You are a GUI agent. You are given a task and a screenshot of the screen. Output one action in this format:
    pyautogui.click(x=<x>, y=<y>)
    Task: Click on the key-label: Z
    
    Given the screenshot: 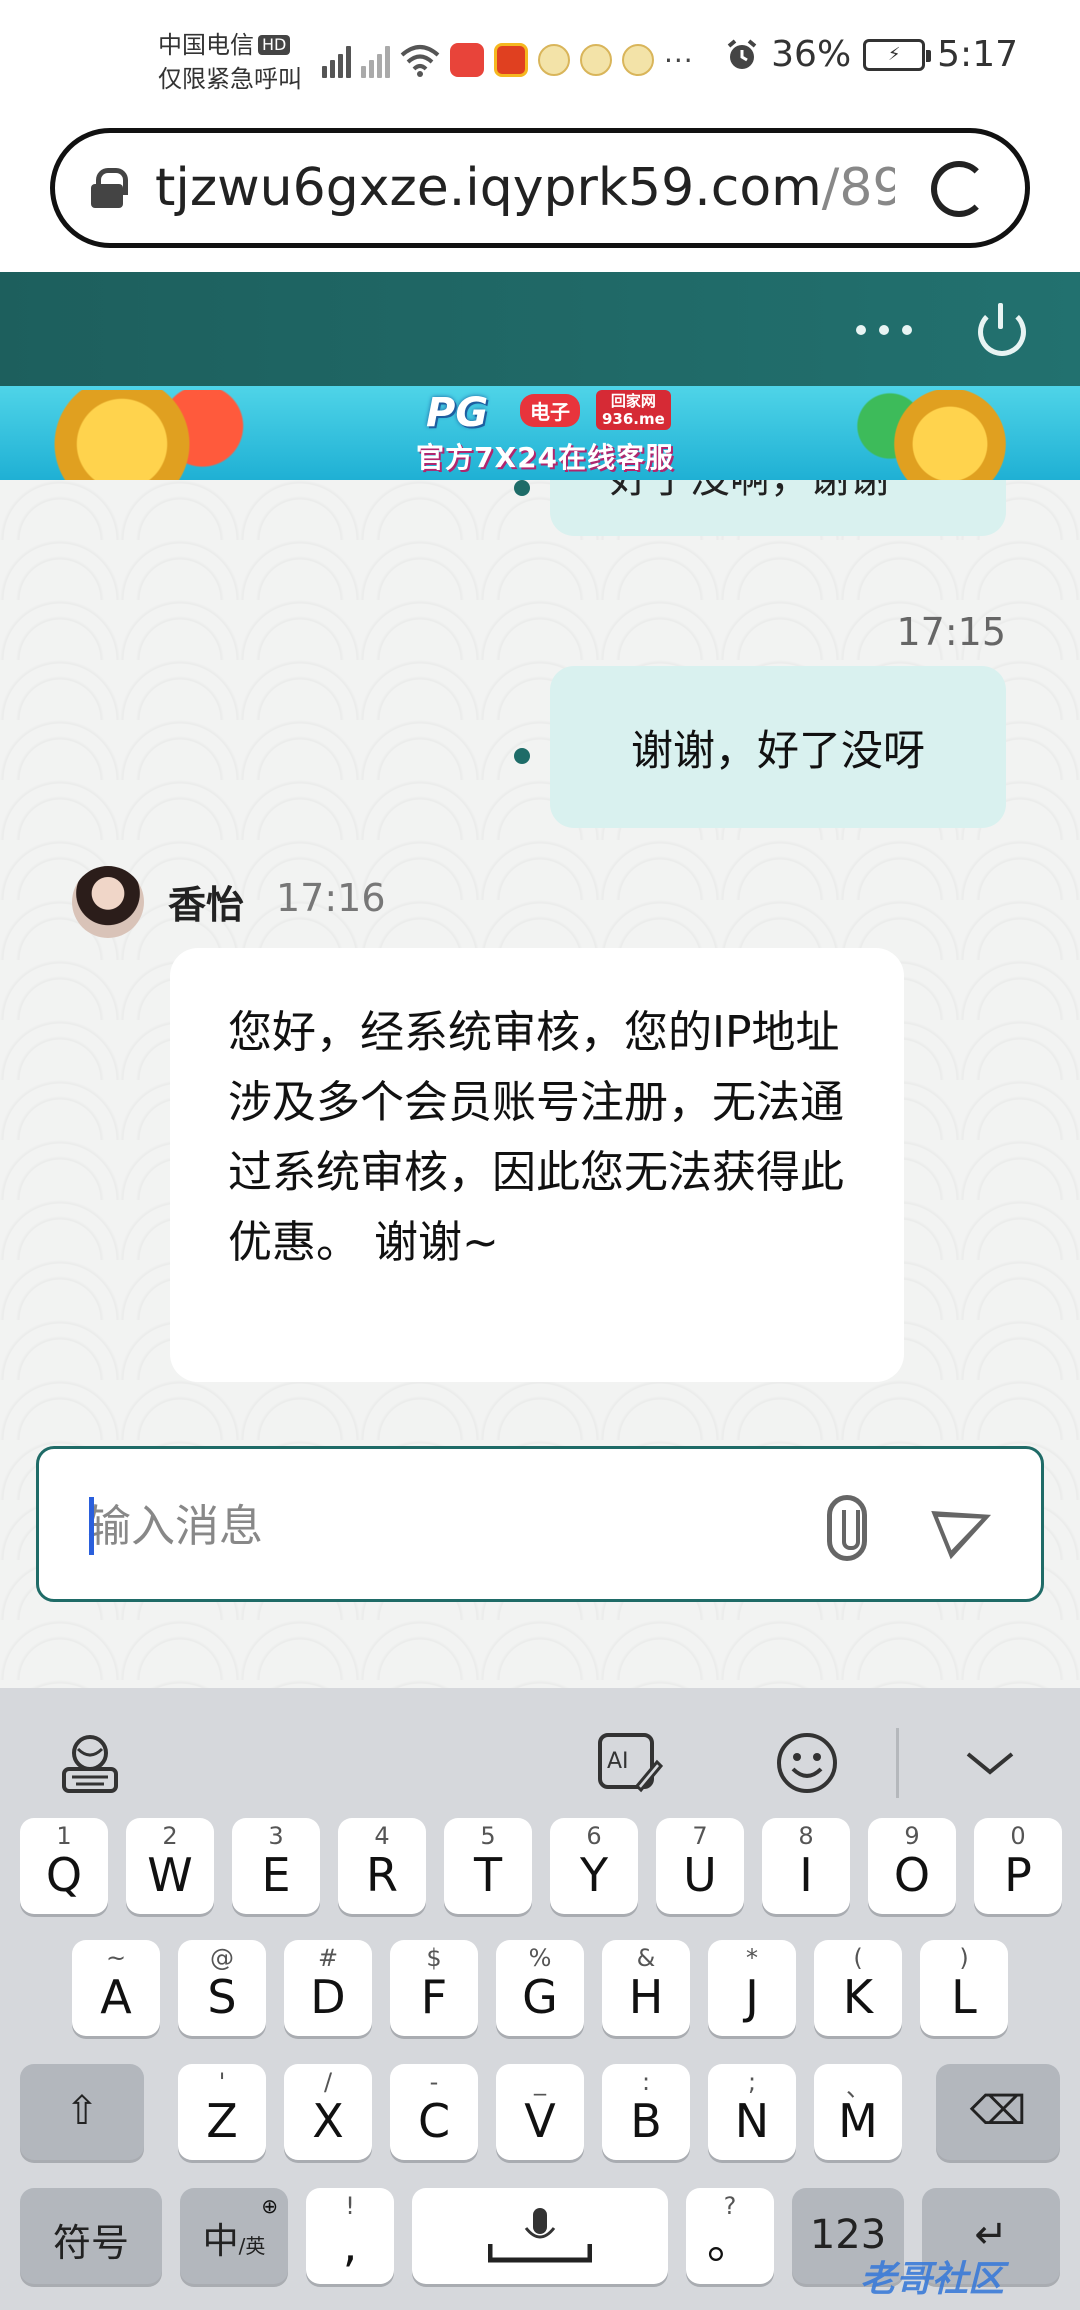 What is the action you would take?
    pyautogui.click(x=222, y=2121)
    